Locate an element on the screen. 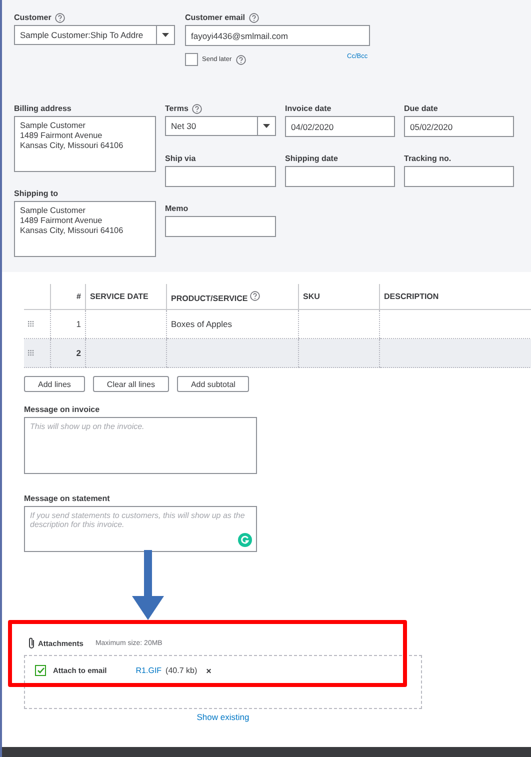 This screenshot has height=757, width=531. column-header: SERVICE DATE is located at coordinates (126, 297).